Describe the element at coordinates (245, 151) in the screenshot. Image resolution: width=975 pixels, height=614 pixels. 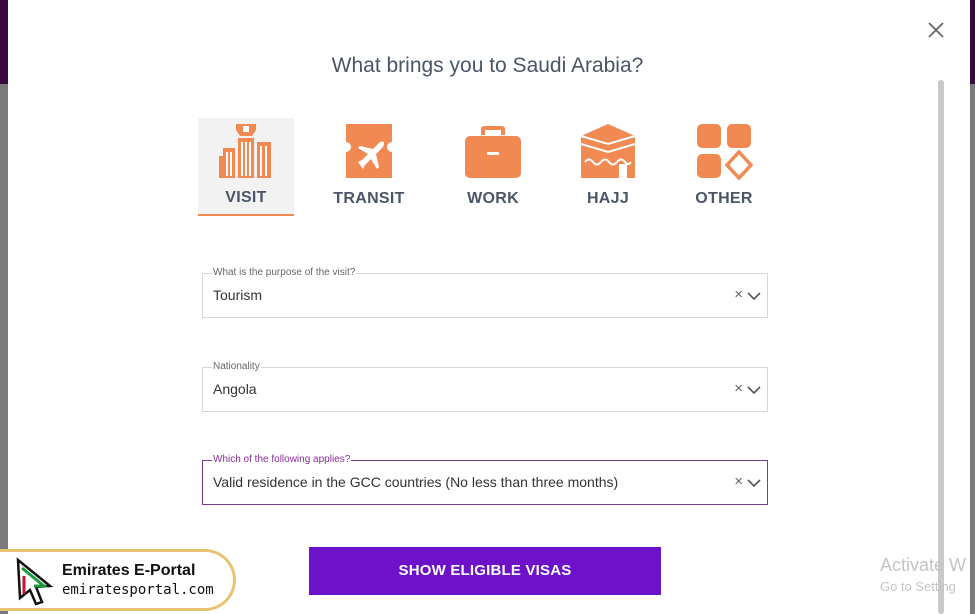
I see `building-icon` at that location.